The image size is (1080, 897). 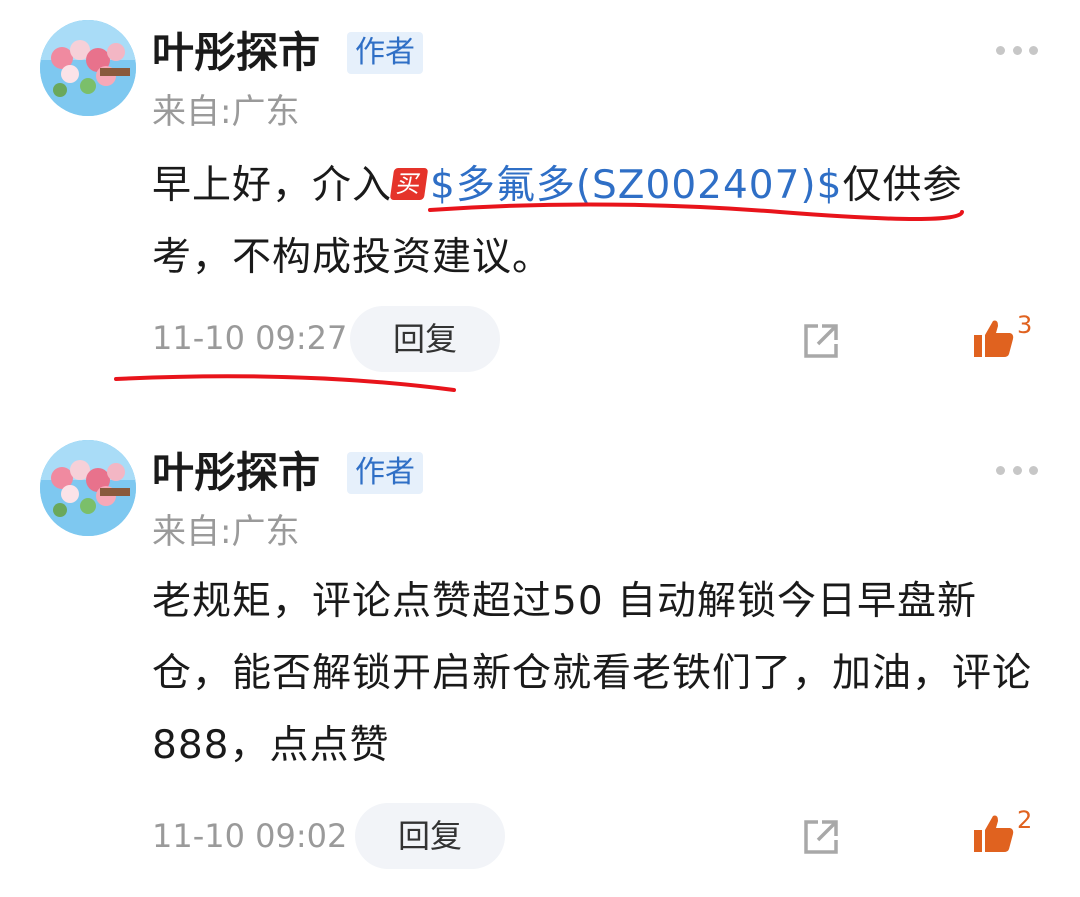 I want to click on like-count: 3, so click(x=1025, y=325).